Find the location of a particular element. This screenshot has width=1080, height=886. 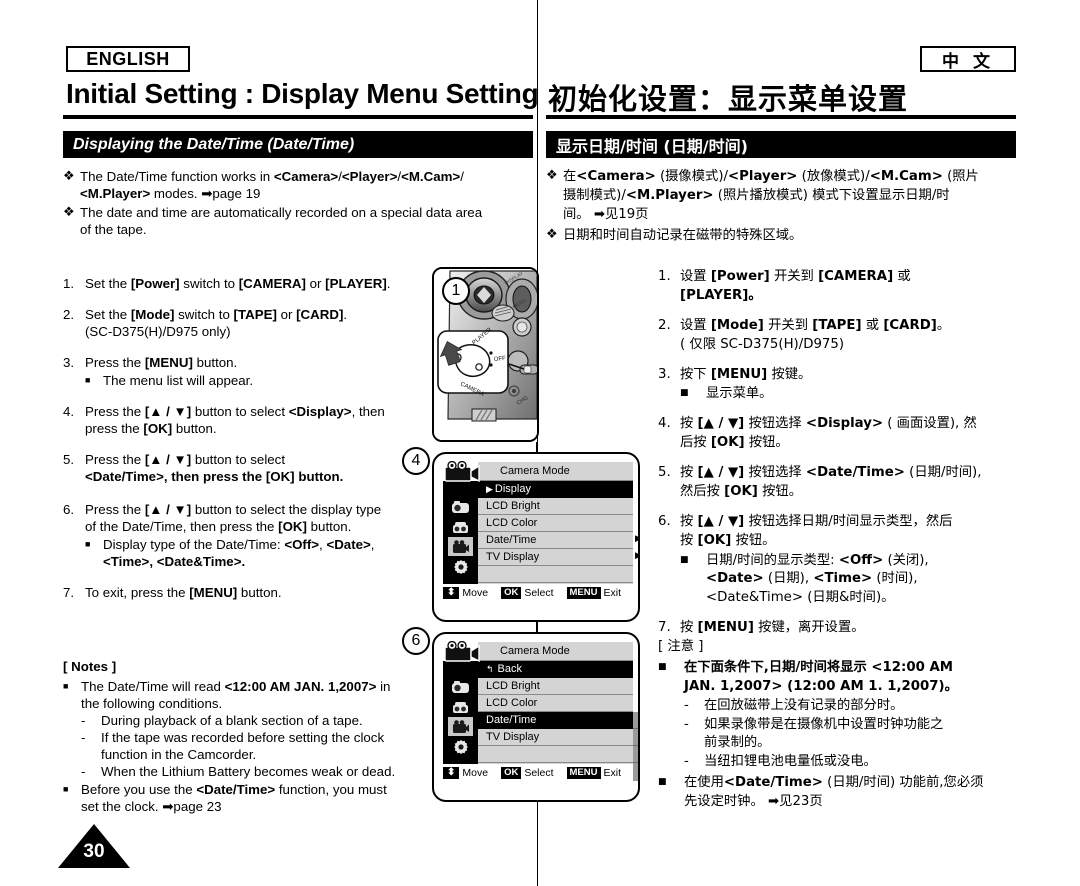

lcd-submenu-item: ✓ Off is located at coordinates (635, 720).